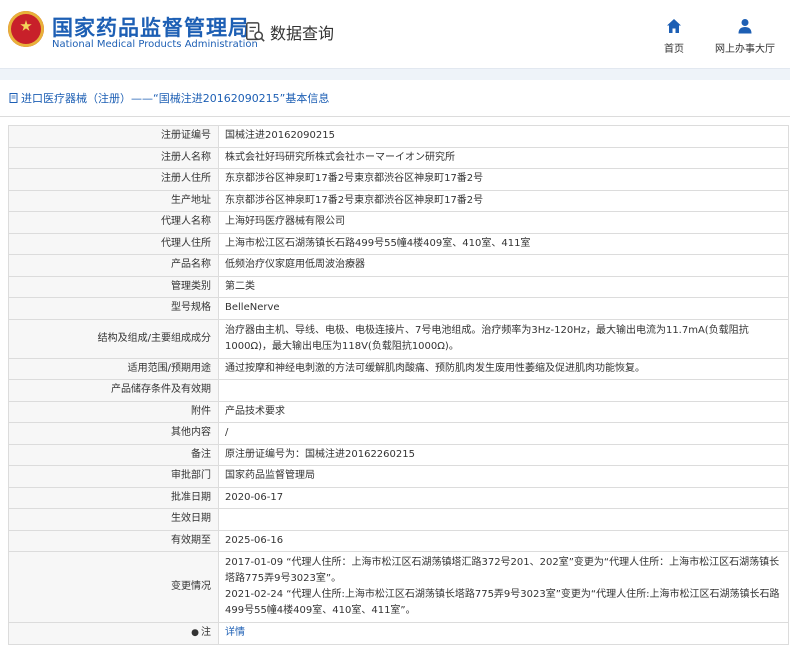 The height and width of the screenshot is (669, 790). What do you see at coordinates (113, 587) in the screenshot?
I see `field-label: 变更情况` at bounding box center [113, 587].